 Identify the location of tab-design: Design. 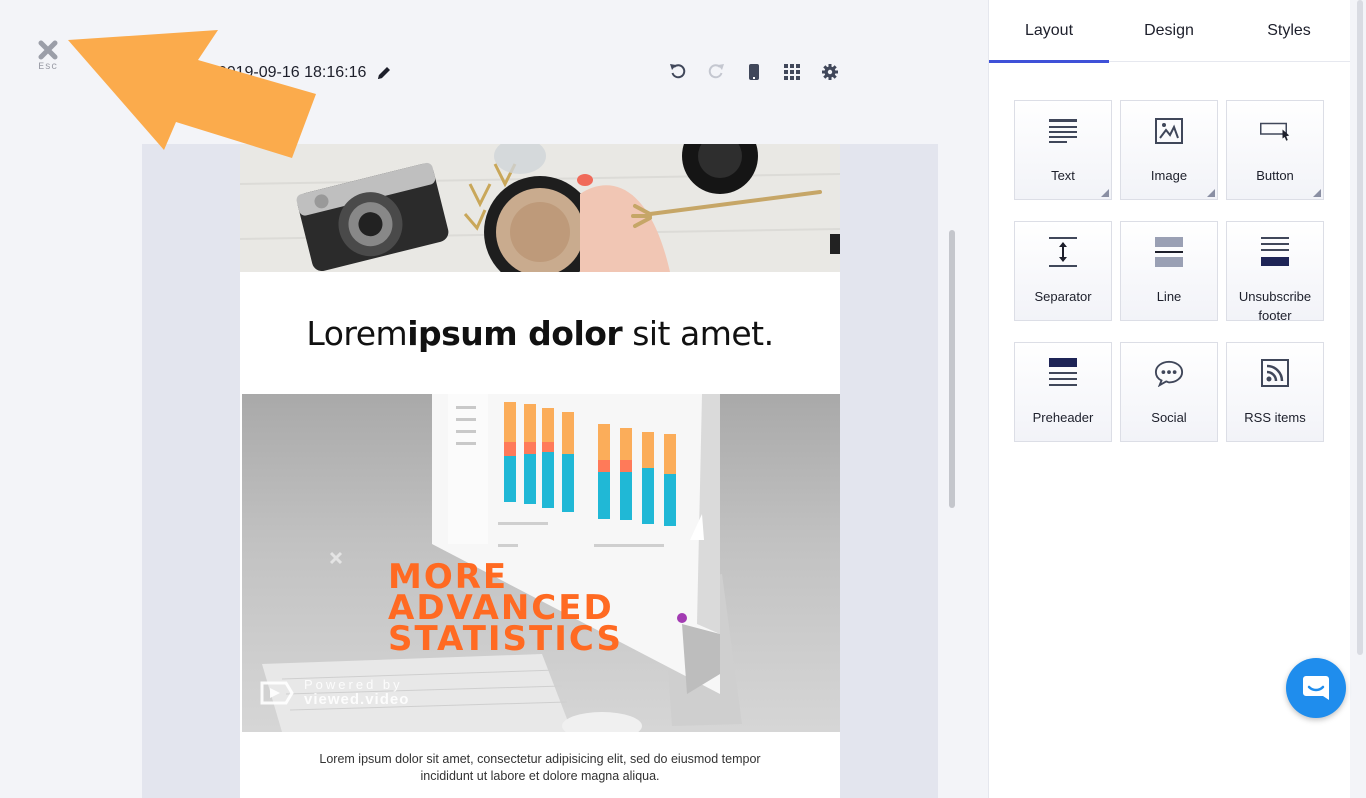
(1169, 31).